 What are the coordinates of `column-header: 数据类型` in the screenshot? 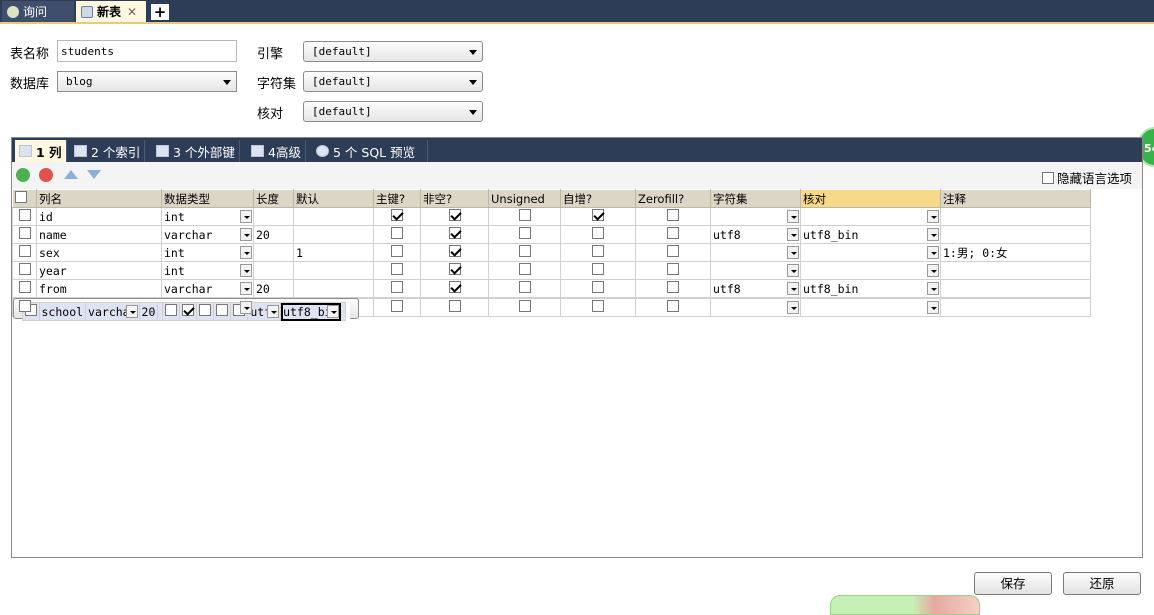 It's located at (207, 198).